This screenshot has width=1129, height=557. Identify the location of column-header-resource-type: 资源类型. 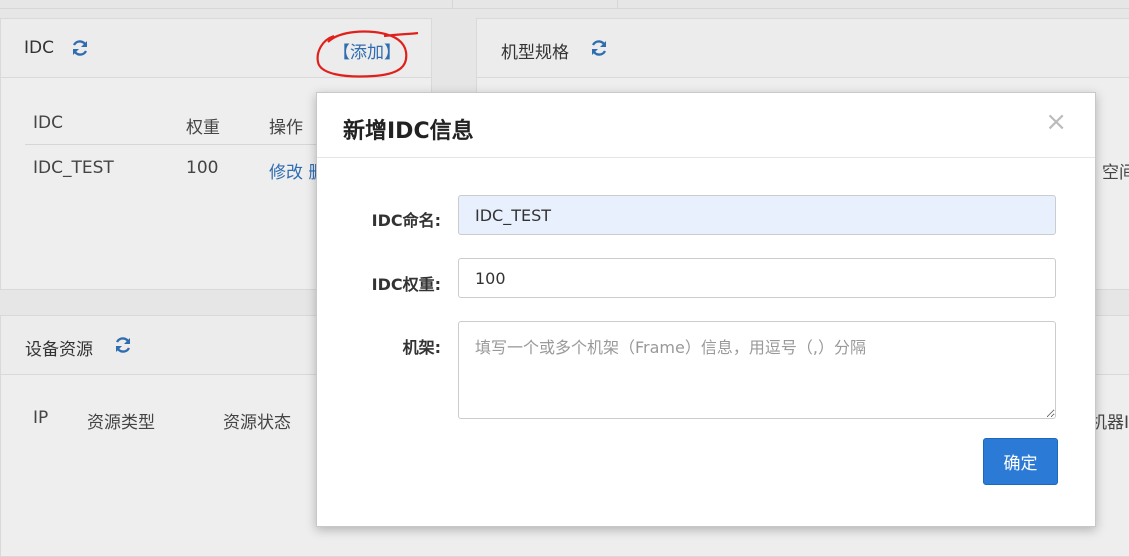
(121, 423).